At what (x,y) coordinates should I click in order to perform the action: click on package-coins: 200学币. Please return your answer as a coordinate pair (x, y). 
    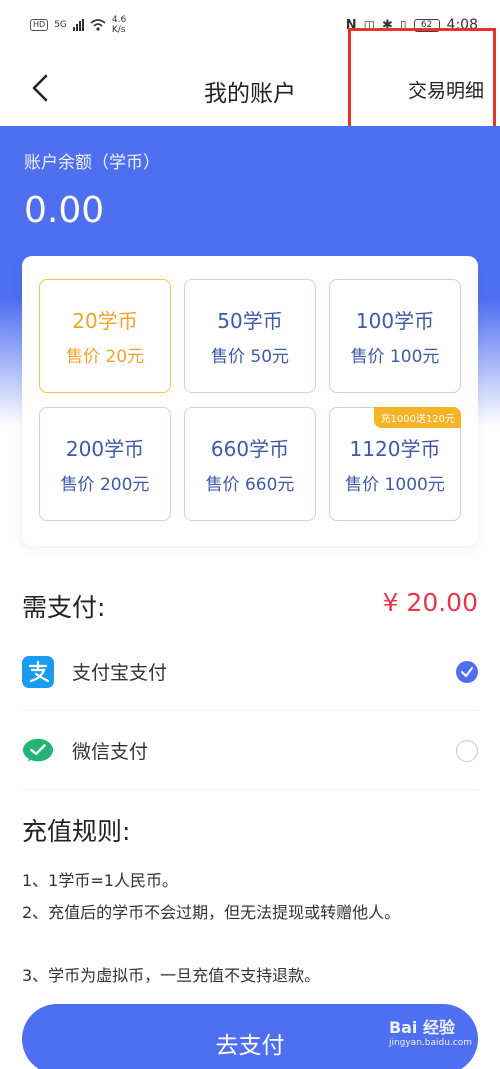
    Looking at the image, I should click on (105, 449).